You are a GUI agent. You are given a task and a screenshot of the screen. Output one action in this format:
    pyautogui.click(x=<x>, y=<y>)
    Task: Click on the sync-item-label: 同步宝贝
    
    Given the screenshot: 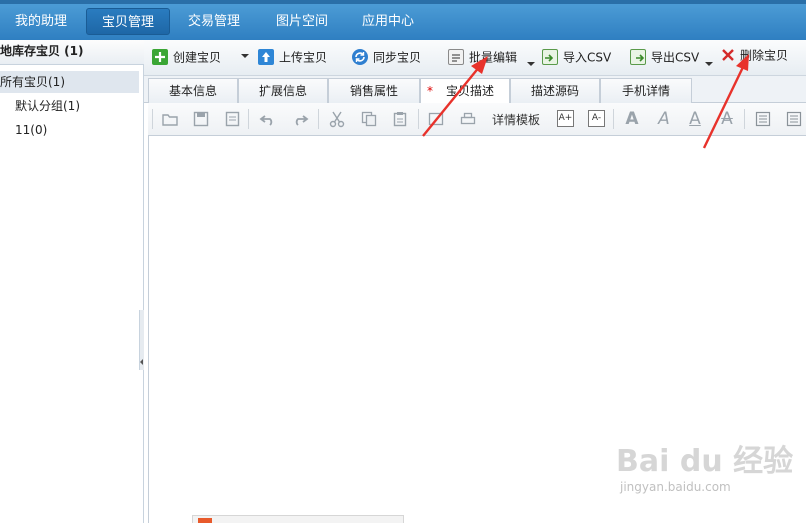 What is the action you would take?
    pyautogui.click(x=397, y=57)
    